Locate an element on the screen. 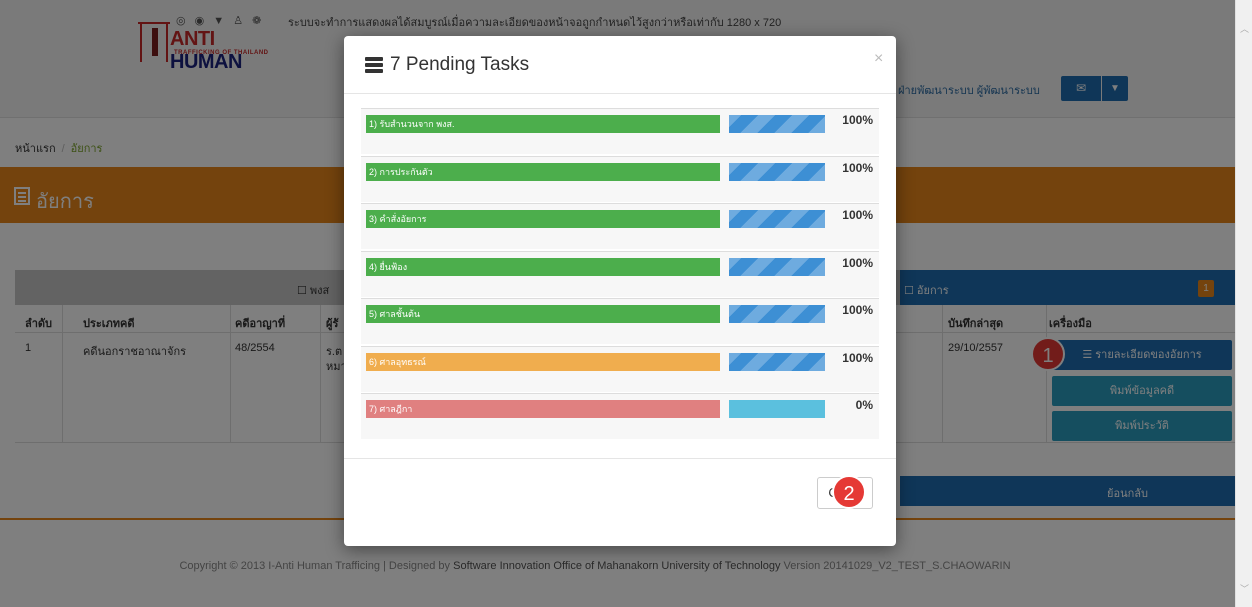  task-percent: 0% is located at coordinates (864, 405).